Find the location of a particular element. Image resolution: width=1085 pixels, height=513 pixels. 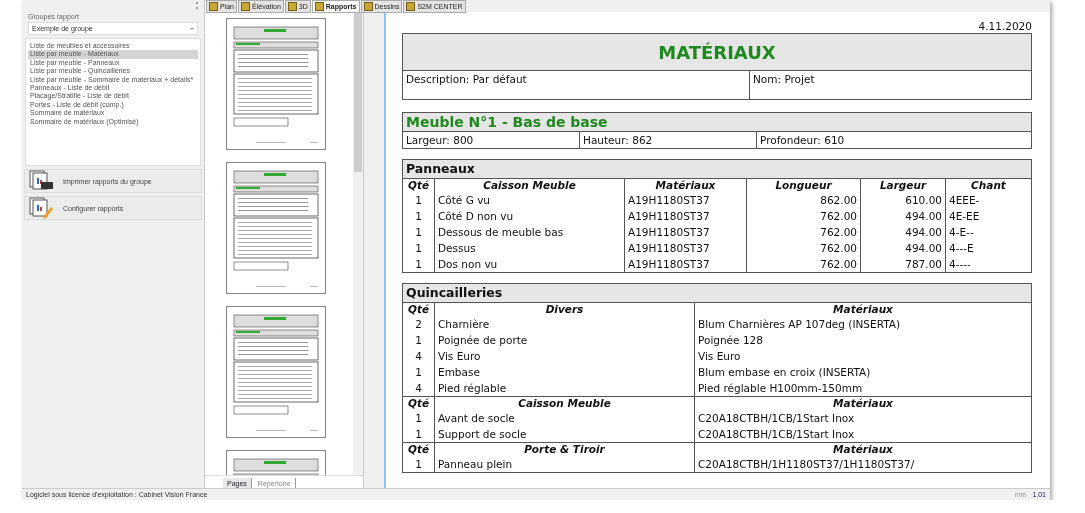

table-cell: Embase is located at coordinates (565, 372).